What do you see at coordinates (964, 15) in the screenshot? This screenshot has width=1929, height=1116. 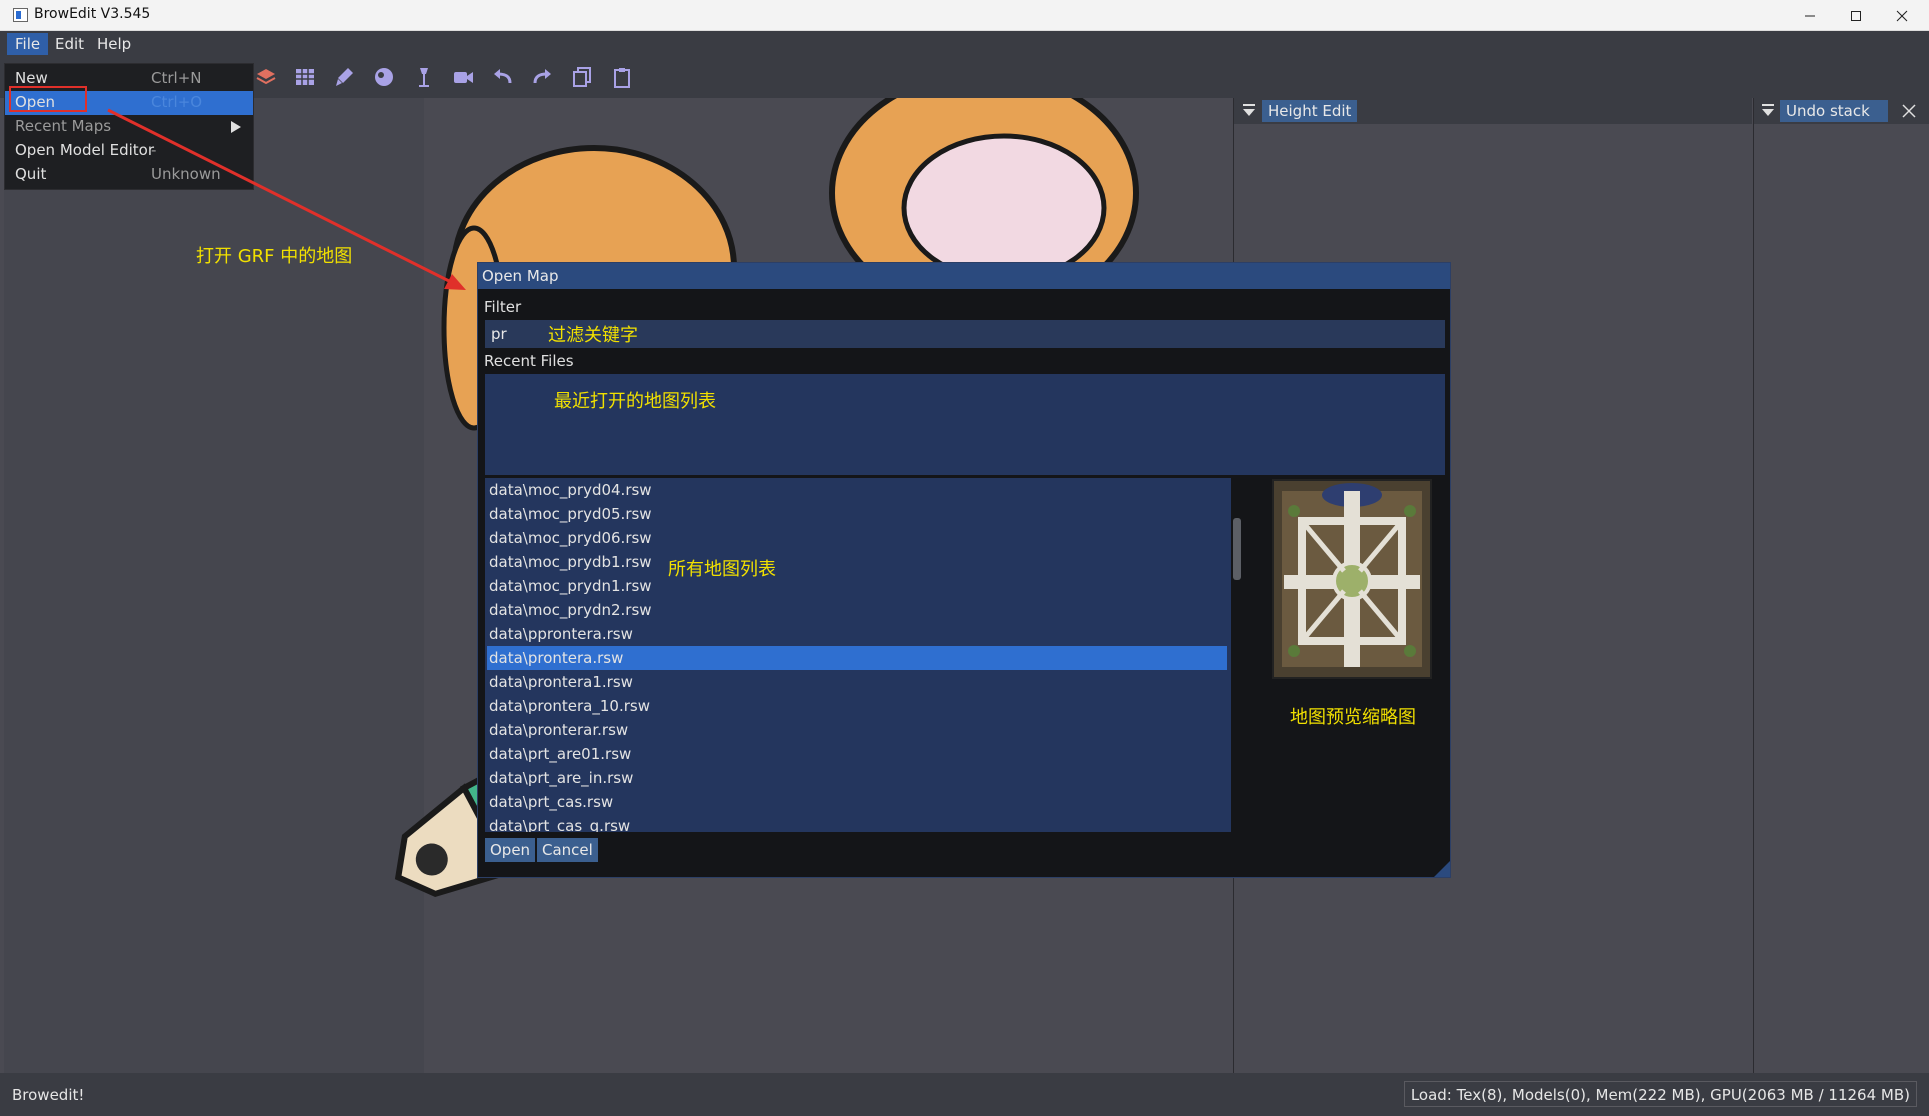 I see `window-titlebar: BrowEdit V3.545` at bounding box center [964, 15].